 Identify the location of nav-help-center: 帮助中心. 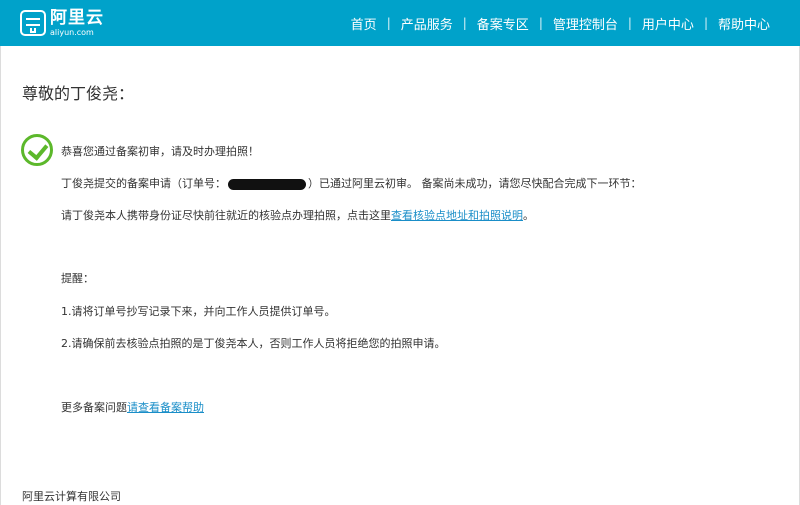
(744, 23).